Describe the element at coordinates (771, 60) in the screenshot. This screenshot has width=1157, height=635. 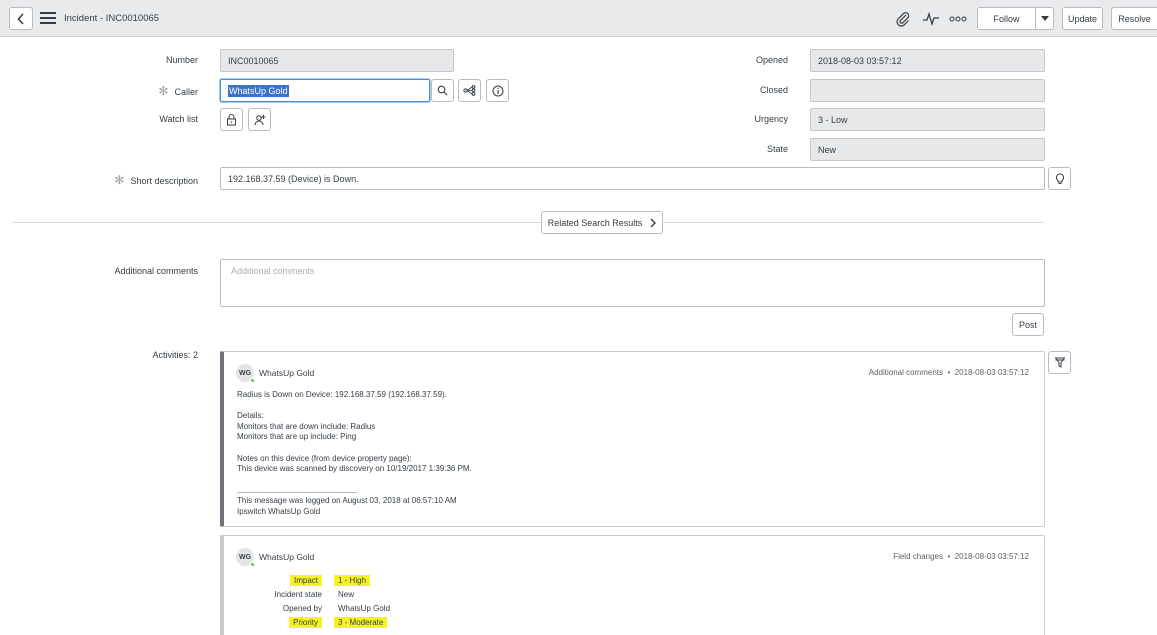
I see `opened-label: Opened` at that location.